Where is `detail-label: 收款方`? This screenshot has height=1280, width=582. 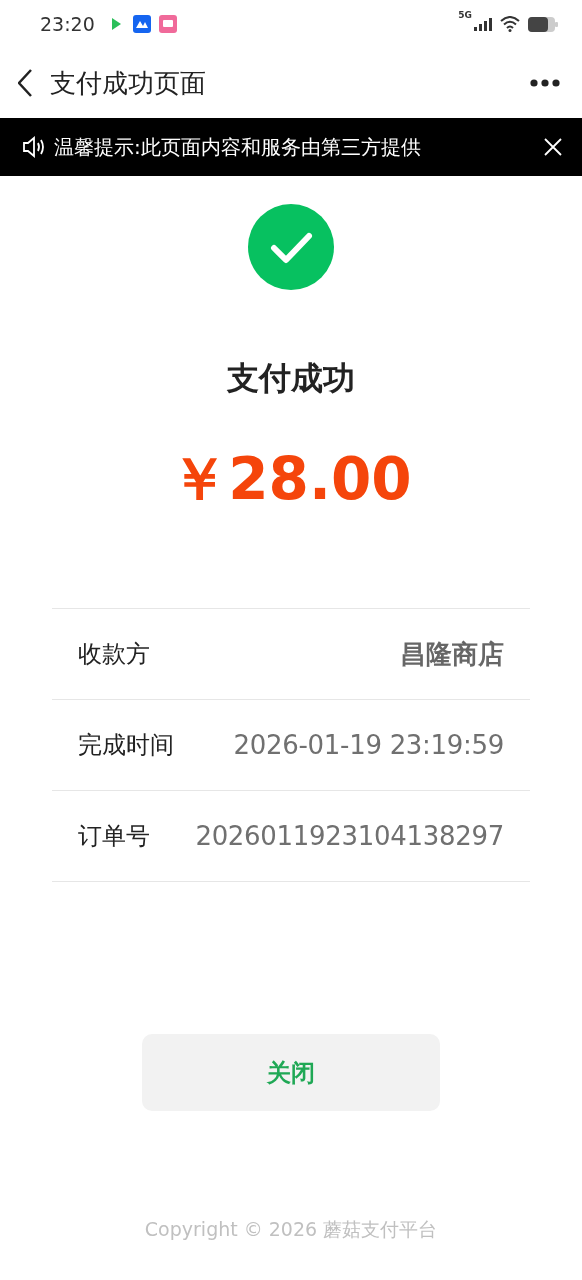 detail-label: 收款方 is located at coordinates (114, 654).